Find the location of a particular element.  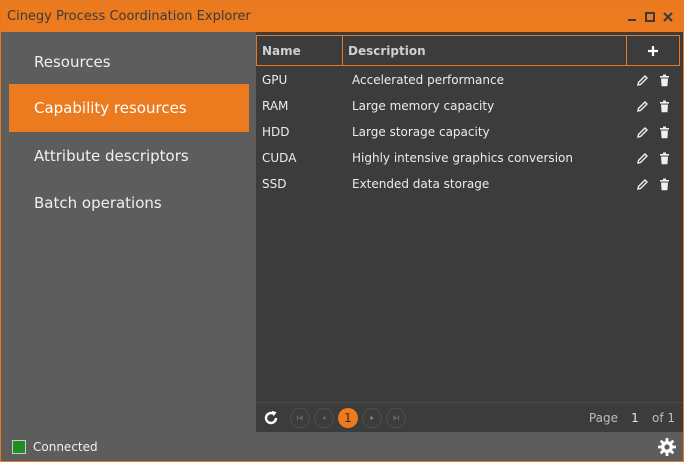

column-header-name: Name is located at coordinates (300, 50).